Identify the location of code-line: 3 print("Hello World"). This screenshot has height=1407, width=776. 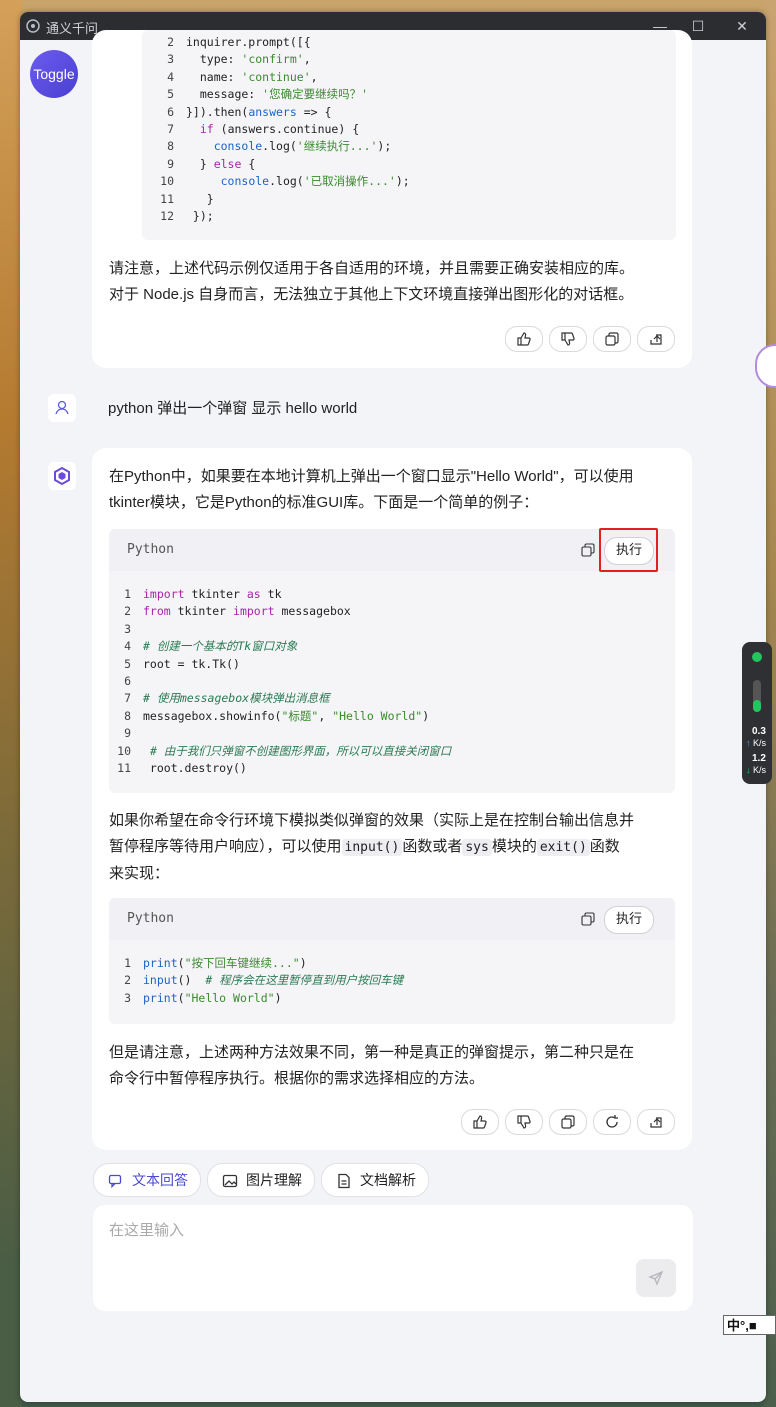
(389, 998).